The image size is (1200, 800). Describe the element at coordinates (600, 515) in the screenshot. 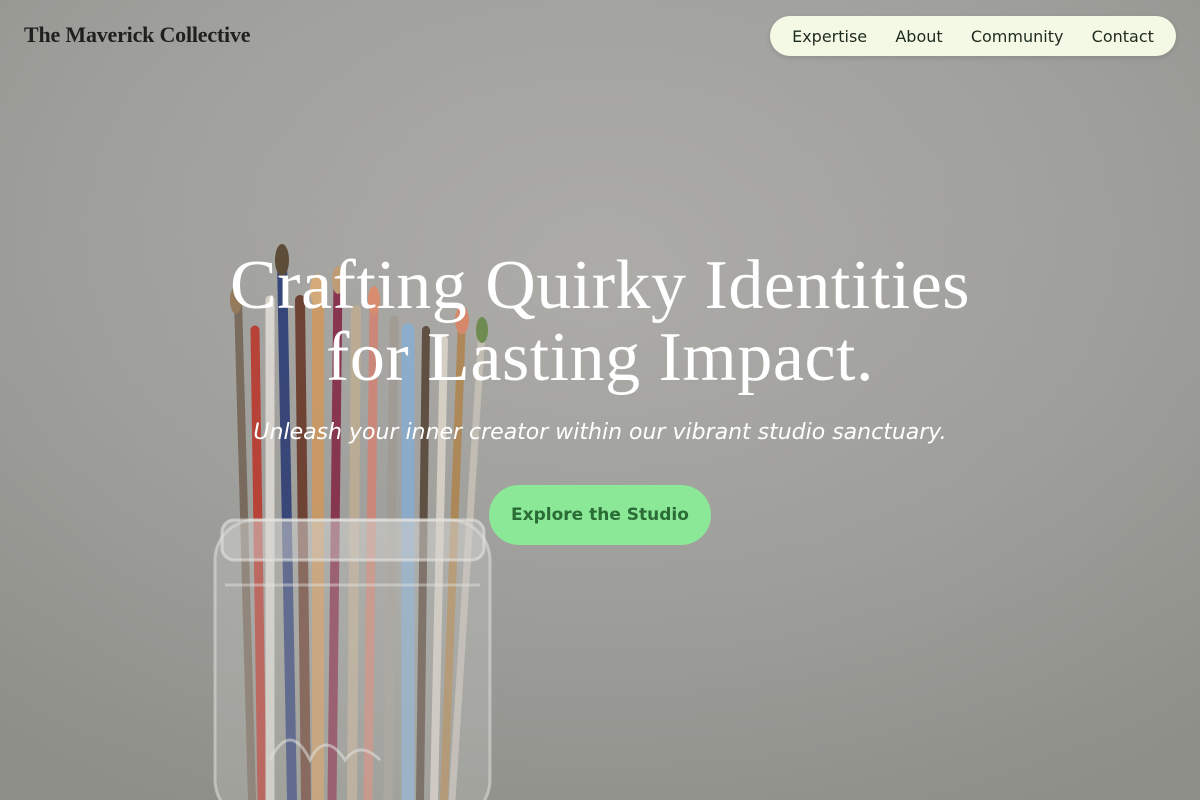

I see `explore-studio-button: Explore the Studio` at that location.